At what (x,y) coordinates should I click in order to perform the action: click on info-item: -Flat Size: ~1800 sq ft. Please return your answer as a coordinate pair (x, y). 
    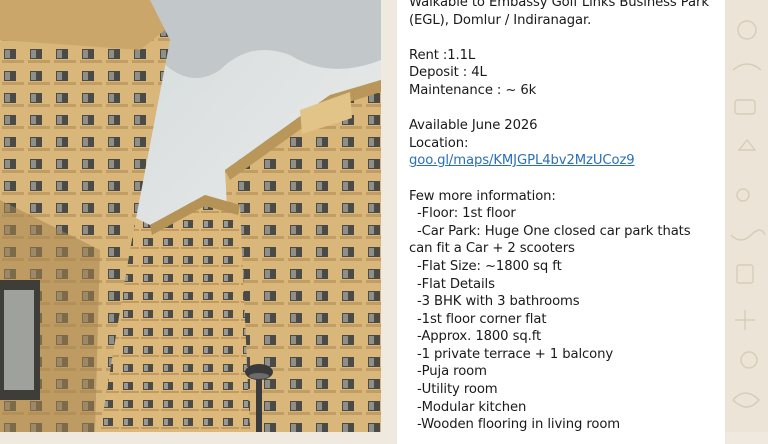
    Looking at the image, I should click on (489, 266).